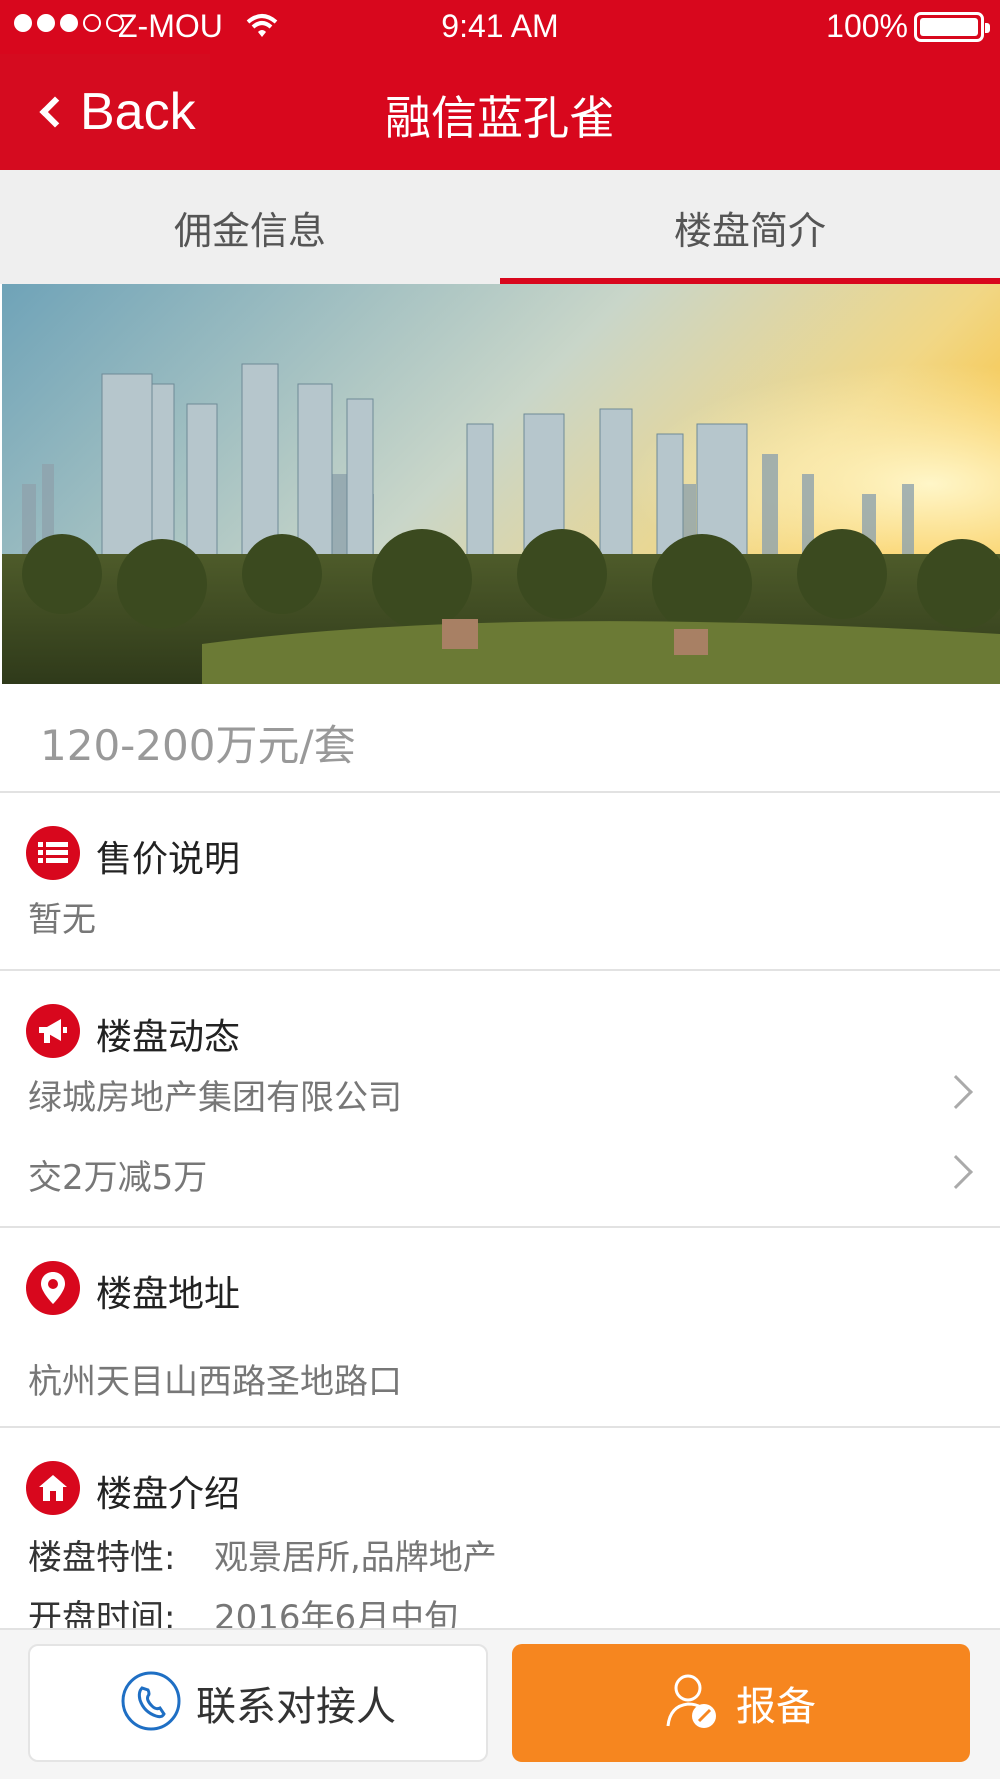 Image resolution: width=1000 pixels, height=1779 pixels. I want to click on section-title-address: 楼盘地址, so click(168, 1294).